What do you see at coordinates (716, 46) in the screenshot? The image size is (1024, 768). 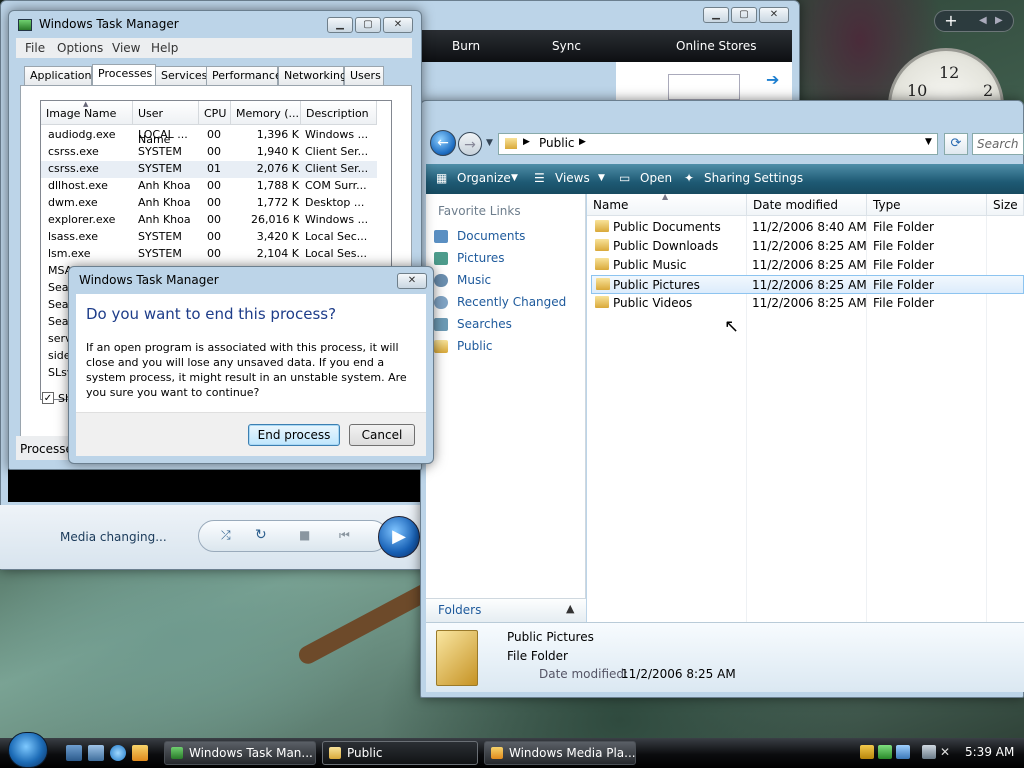 I see `online-stores-tab: Online Stores` at bounding box center [716, 46].